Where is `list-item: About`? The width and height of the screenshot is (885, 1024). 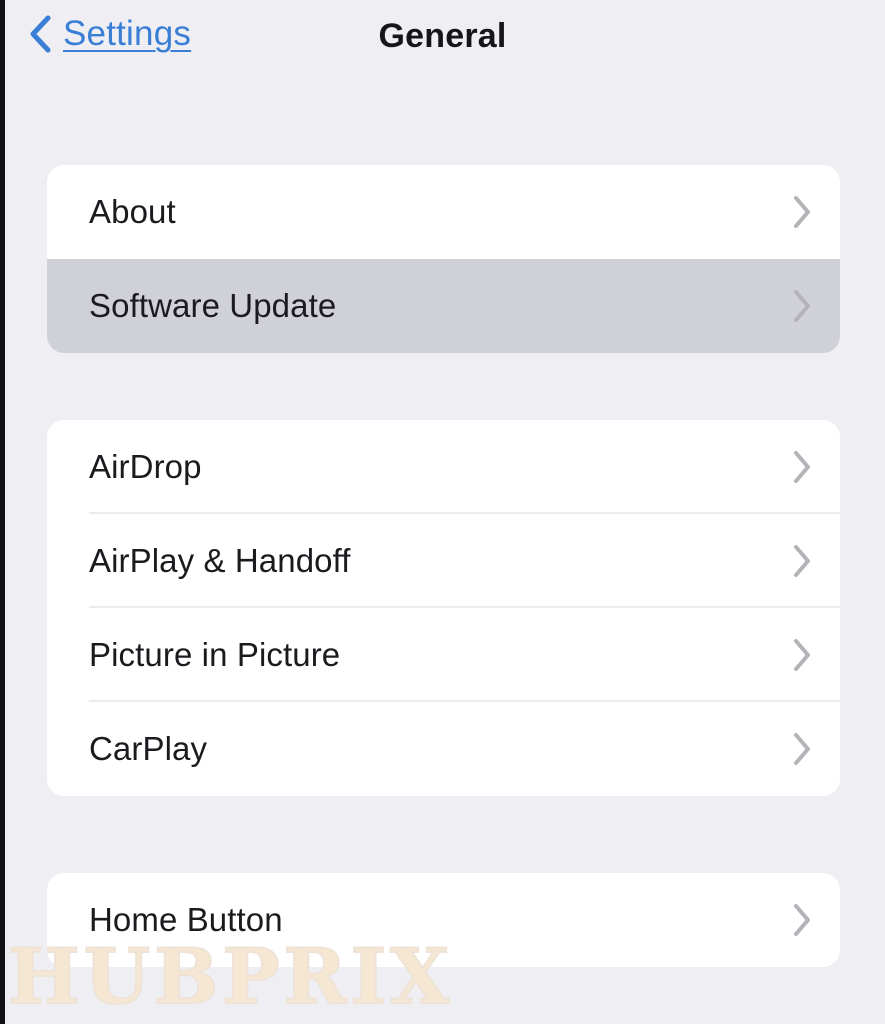
list-item: About is located at coordinates (443, 212).